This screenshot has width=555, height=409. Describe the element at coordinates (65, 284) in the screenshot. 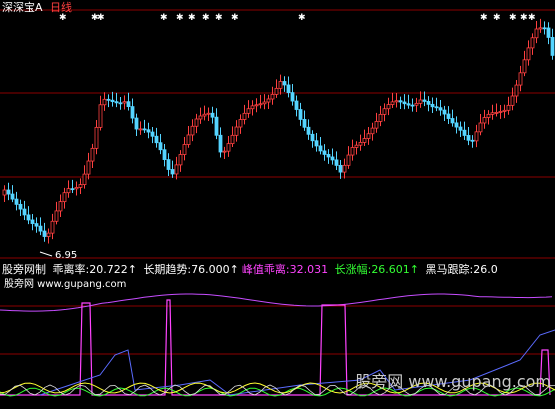

I see `indicator-site-line: 股旁网 www.gupang.com` at that location.